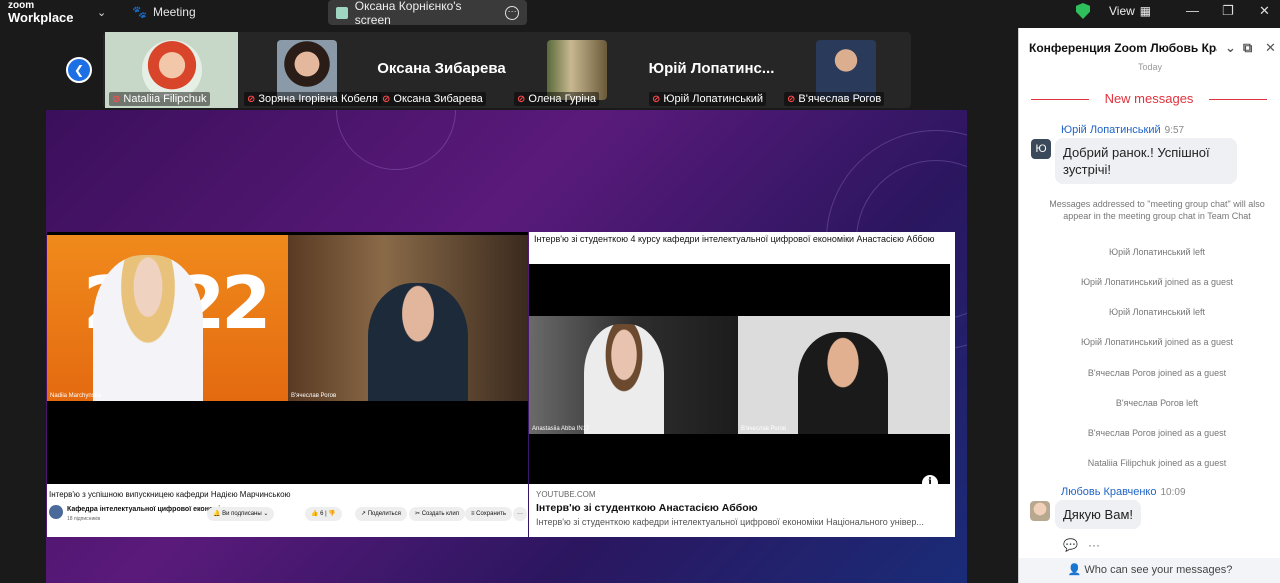 This screenshot has width=1280, height=583. What do you see at coordinates (174, 12) in the screenshot?
I see `meeting-label: Meeting` at bounding box center [174, 12].